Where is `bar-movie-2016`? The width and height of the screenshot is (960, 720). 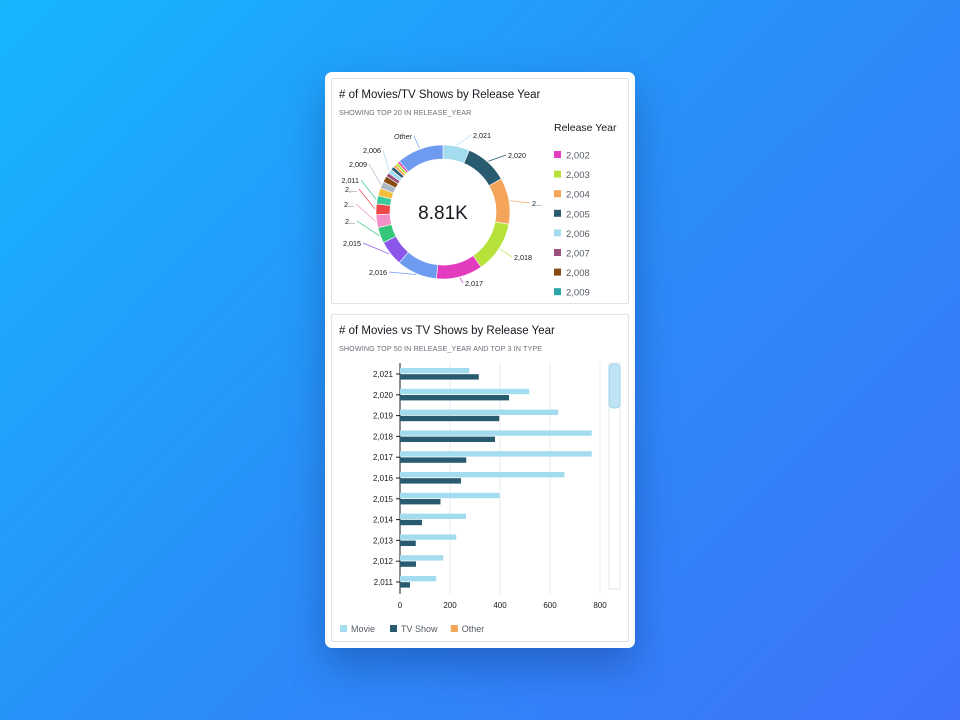
bar-movie-2016 is located at coordinates (482, 475).